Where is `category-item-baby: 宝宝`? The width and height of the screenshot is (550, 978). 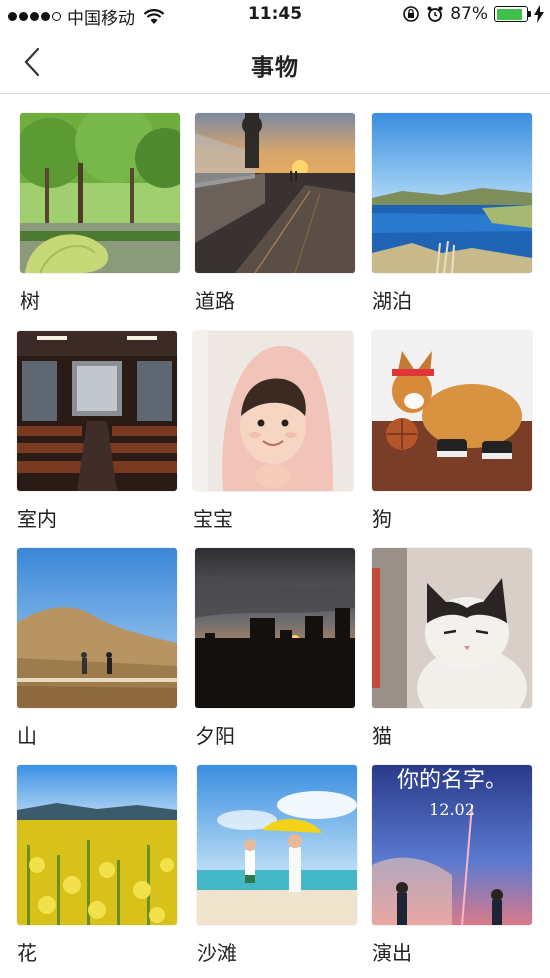 category-item-baby: 宝宝 is located at coordinates (278, 438).